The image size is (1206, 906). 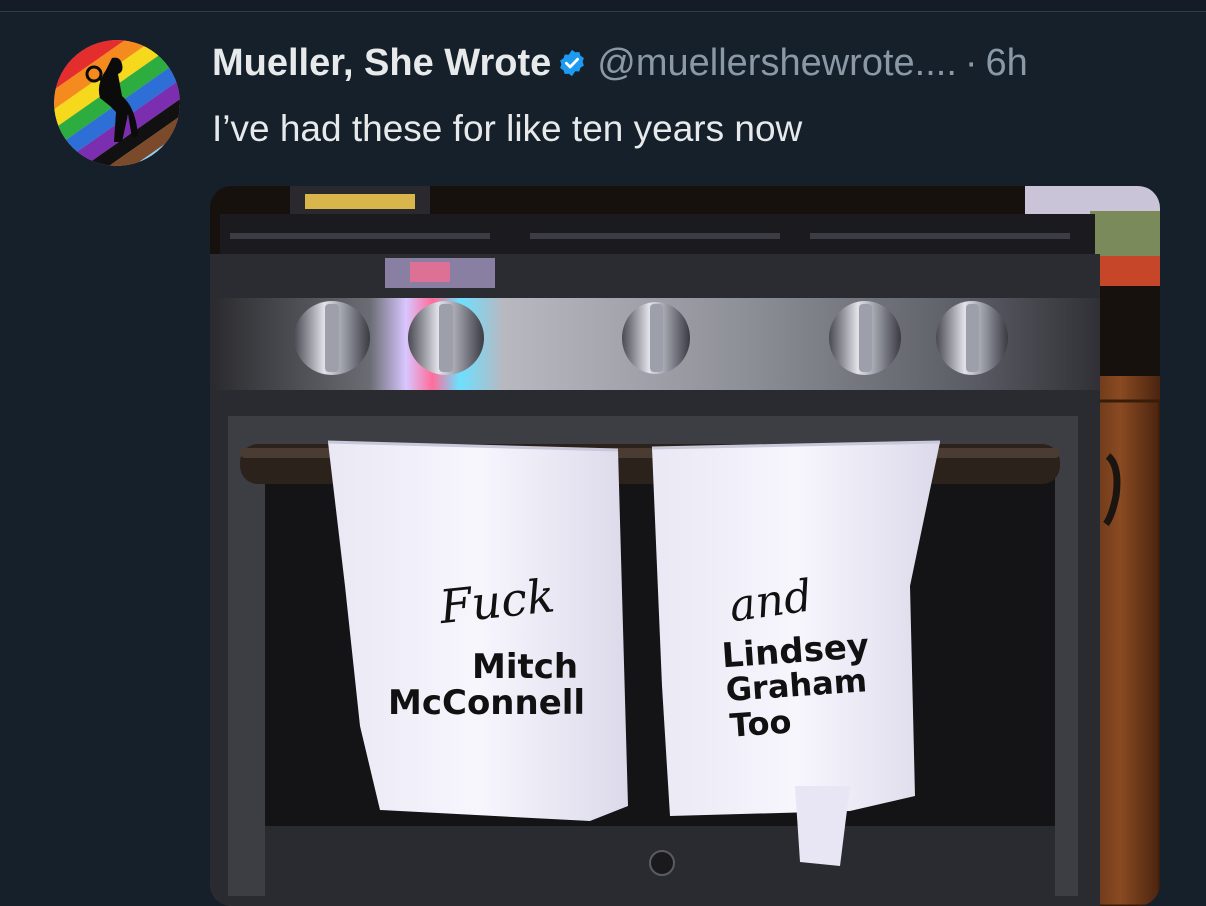 What do you see at coordinates (761, 724) in the screenshot?
I see `towel-right-line3: Too` at bounding box center [761, 724].